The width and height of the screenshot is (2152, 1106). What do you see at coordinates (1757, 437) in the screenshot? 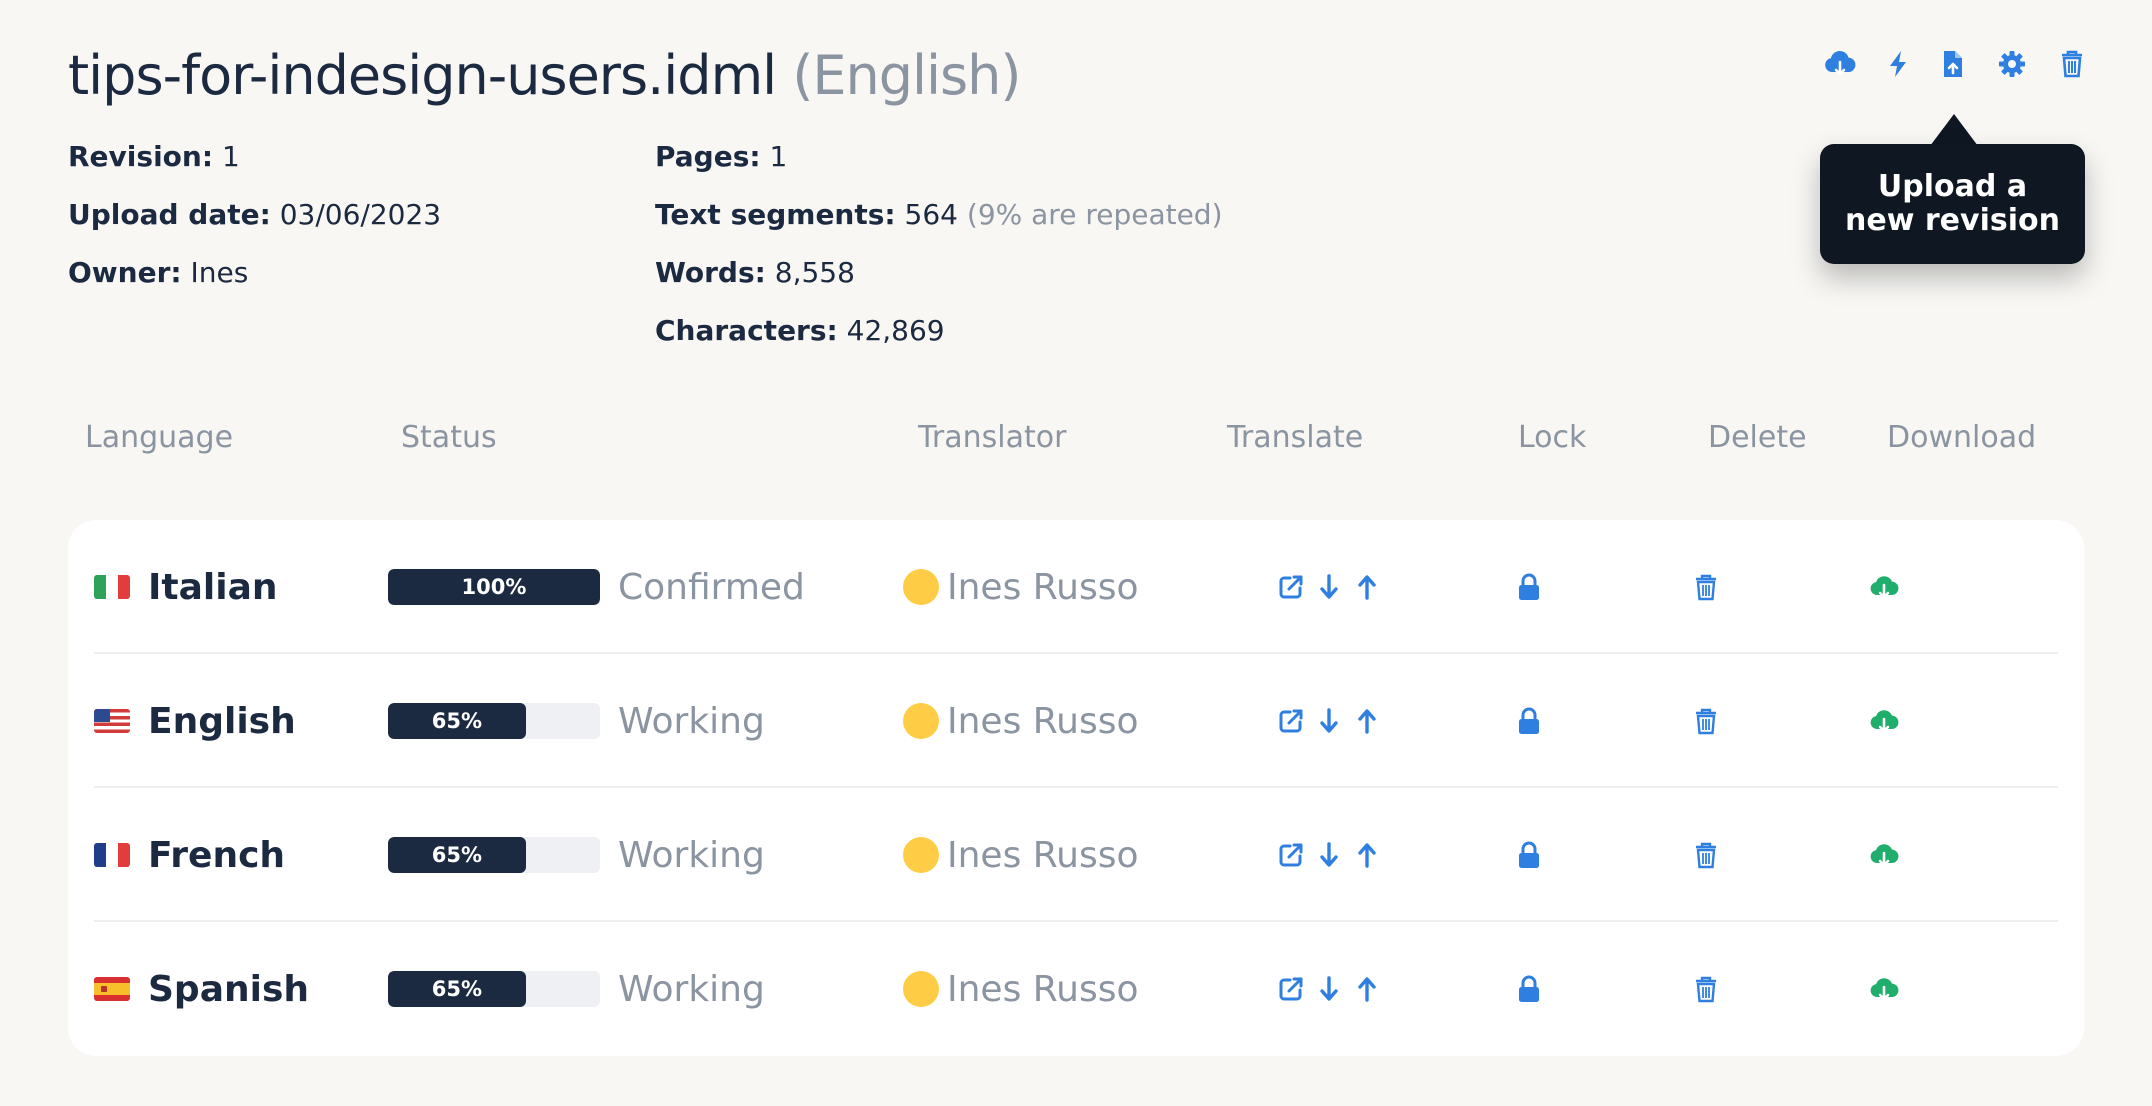
I see `column-header-delete: Delete` at bounding box center [1757, 437].